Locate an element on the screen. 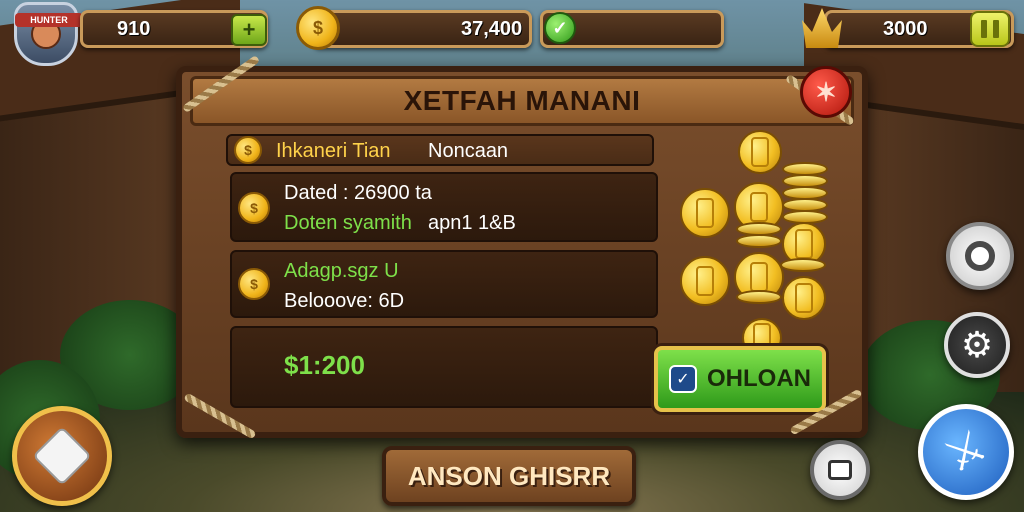 This screenshot has height=512, width=1024. row2-line2: Belooove: 6D is located at coordinates (344, 301).